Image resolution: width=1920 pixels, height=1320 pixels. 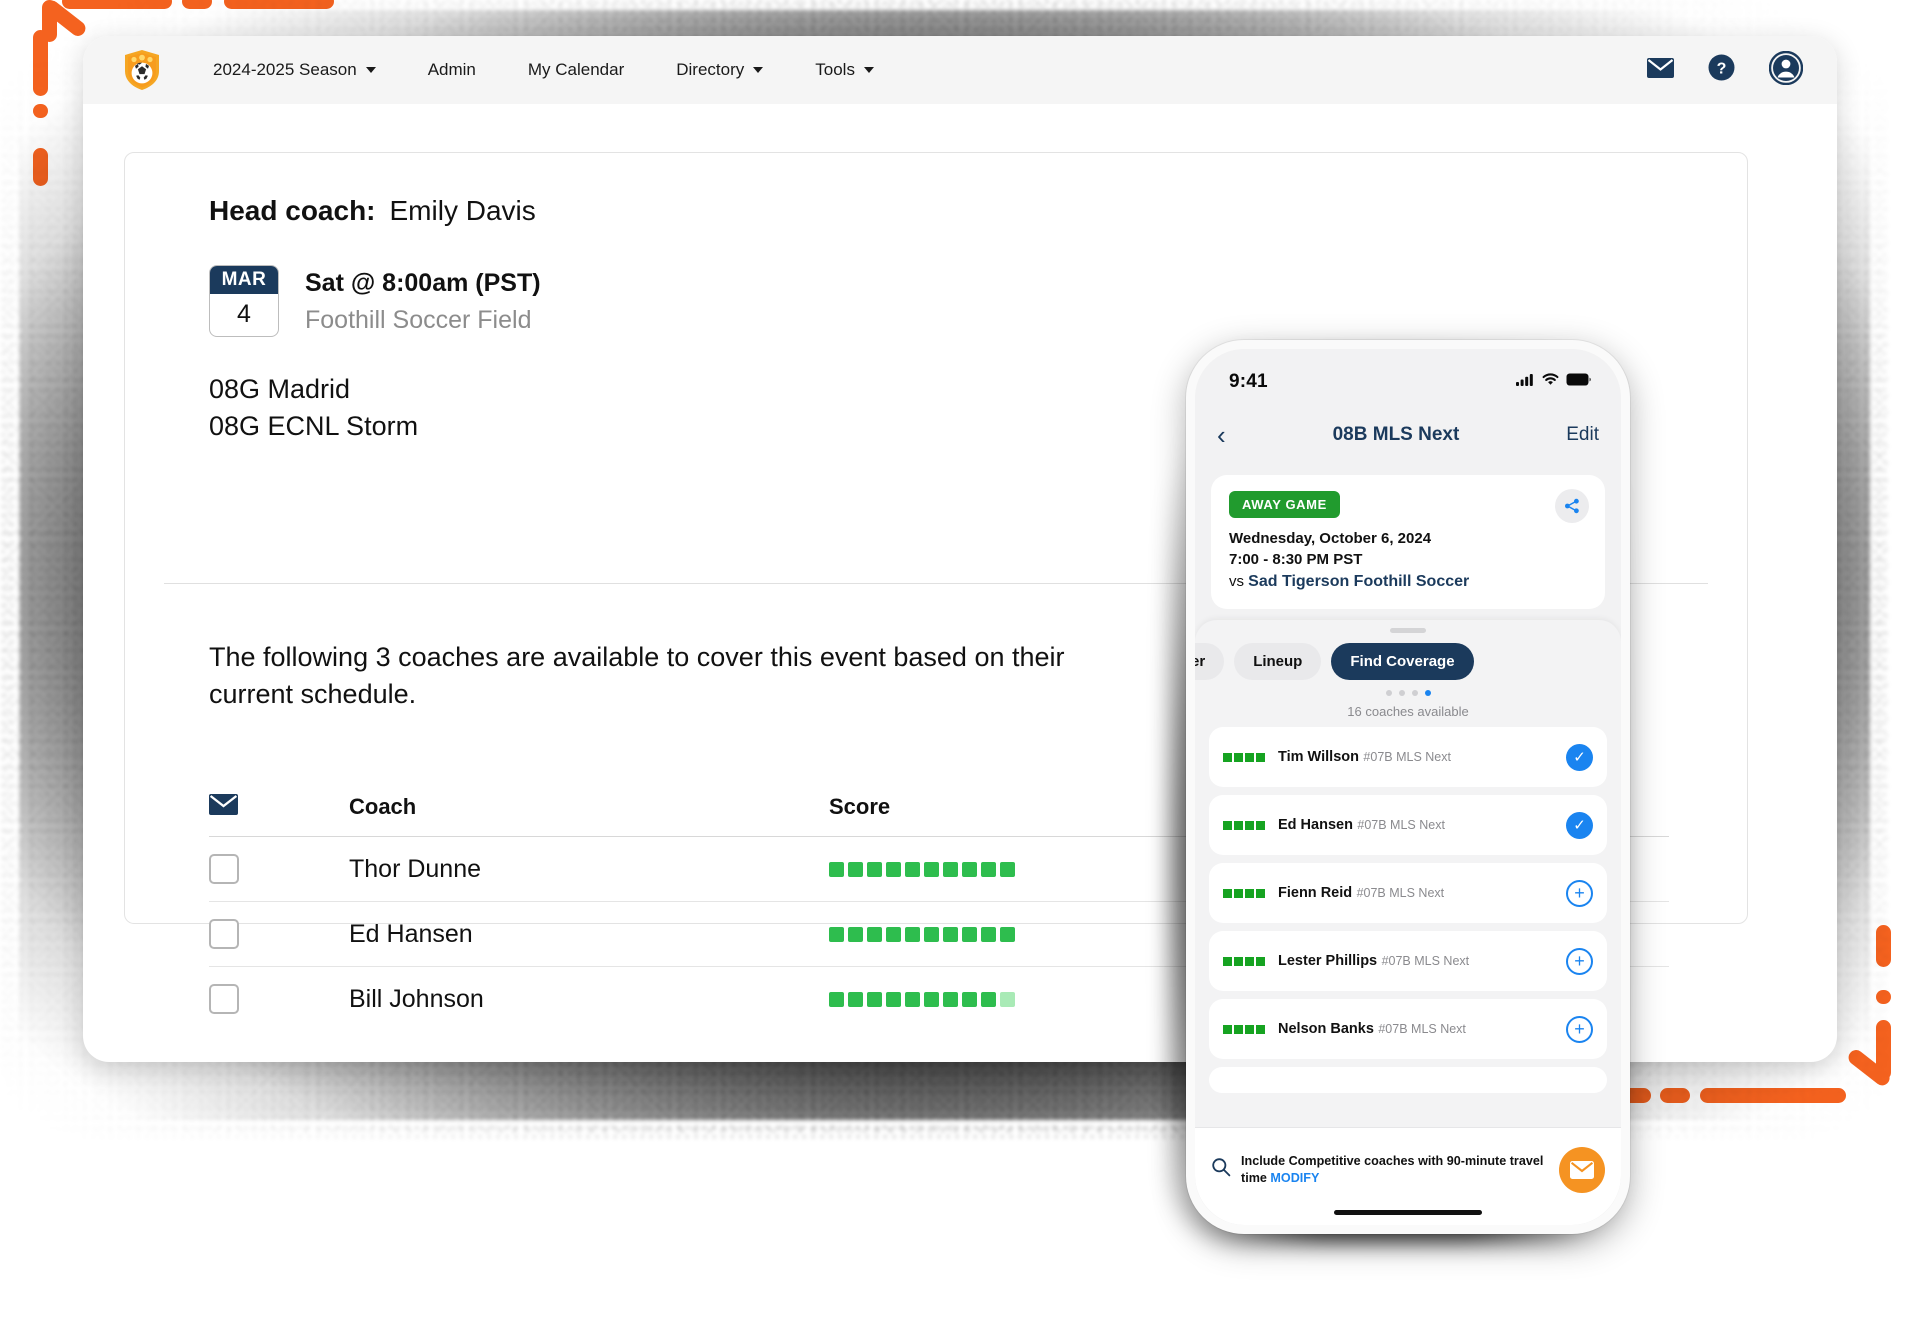 What do you see at coordinates (279, 869) in the screenshot?
I see `row-select-cell` at bounding box center [279, 869].